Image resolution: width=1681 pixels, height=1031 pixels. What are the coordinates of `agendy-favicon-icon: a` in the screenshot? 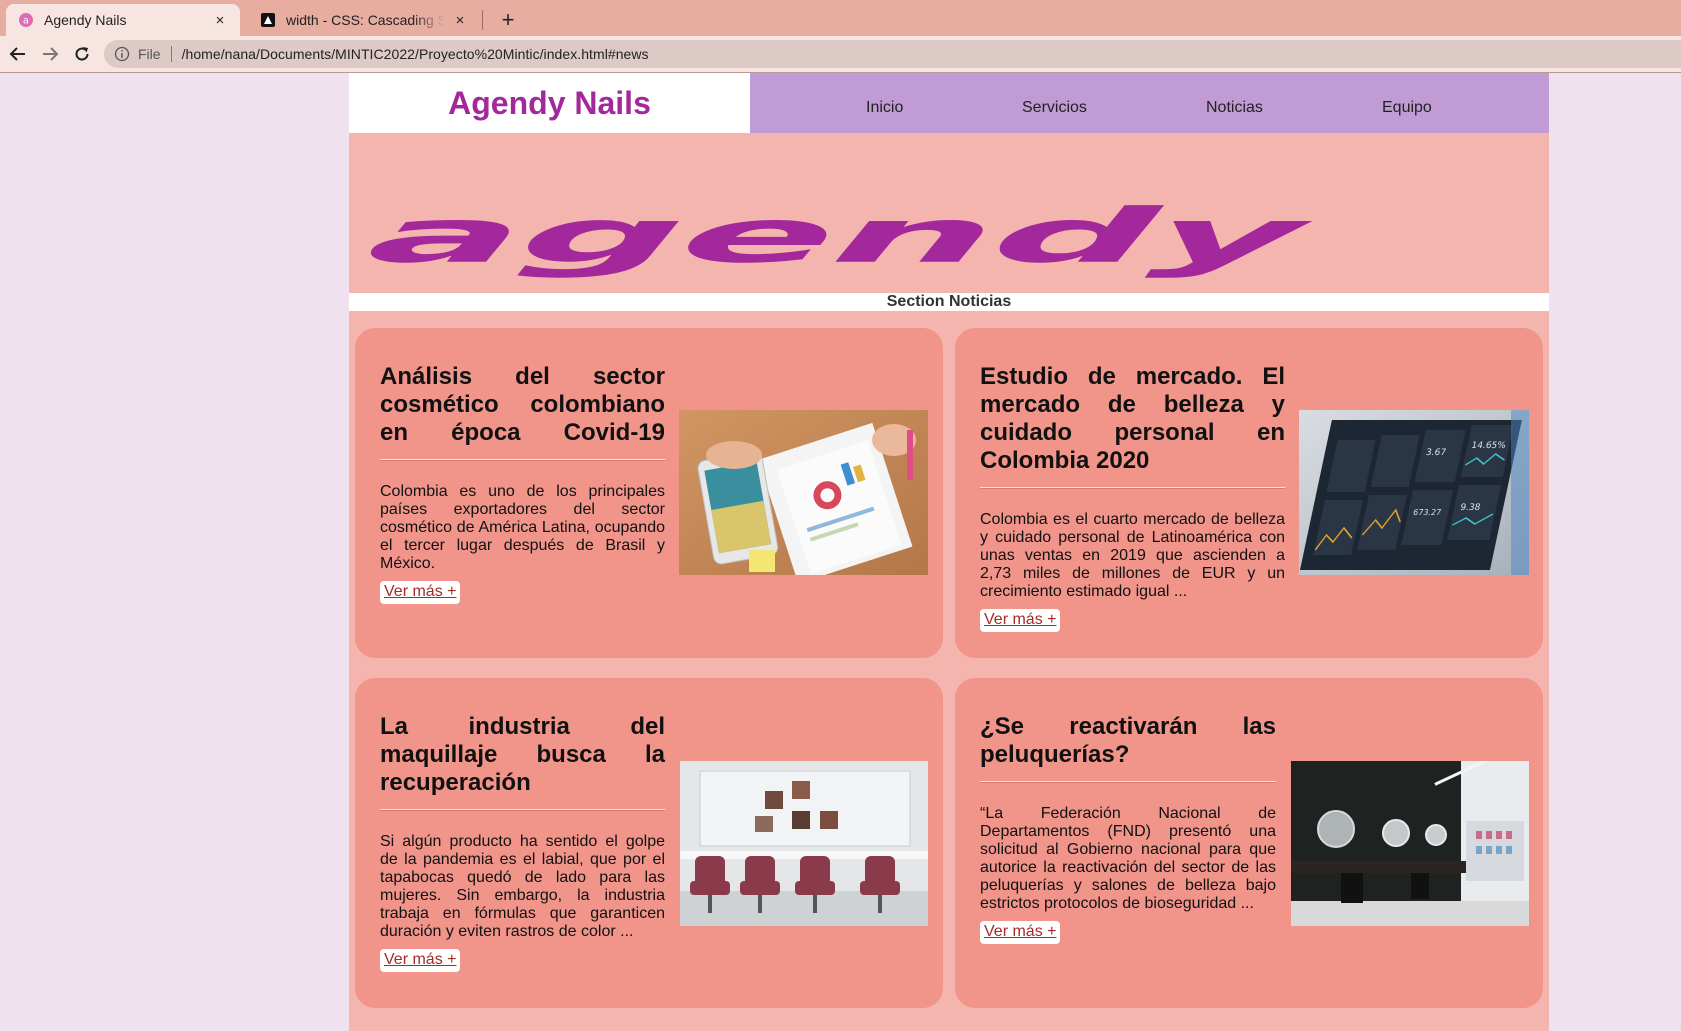 It's located at (26, 20).